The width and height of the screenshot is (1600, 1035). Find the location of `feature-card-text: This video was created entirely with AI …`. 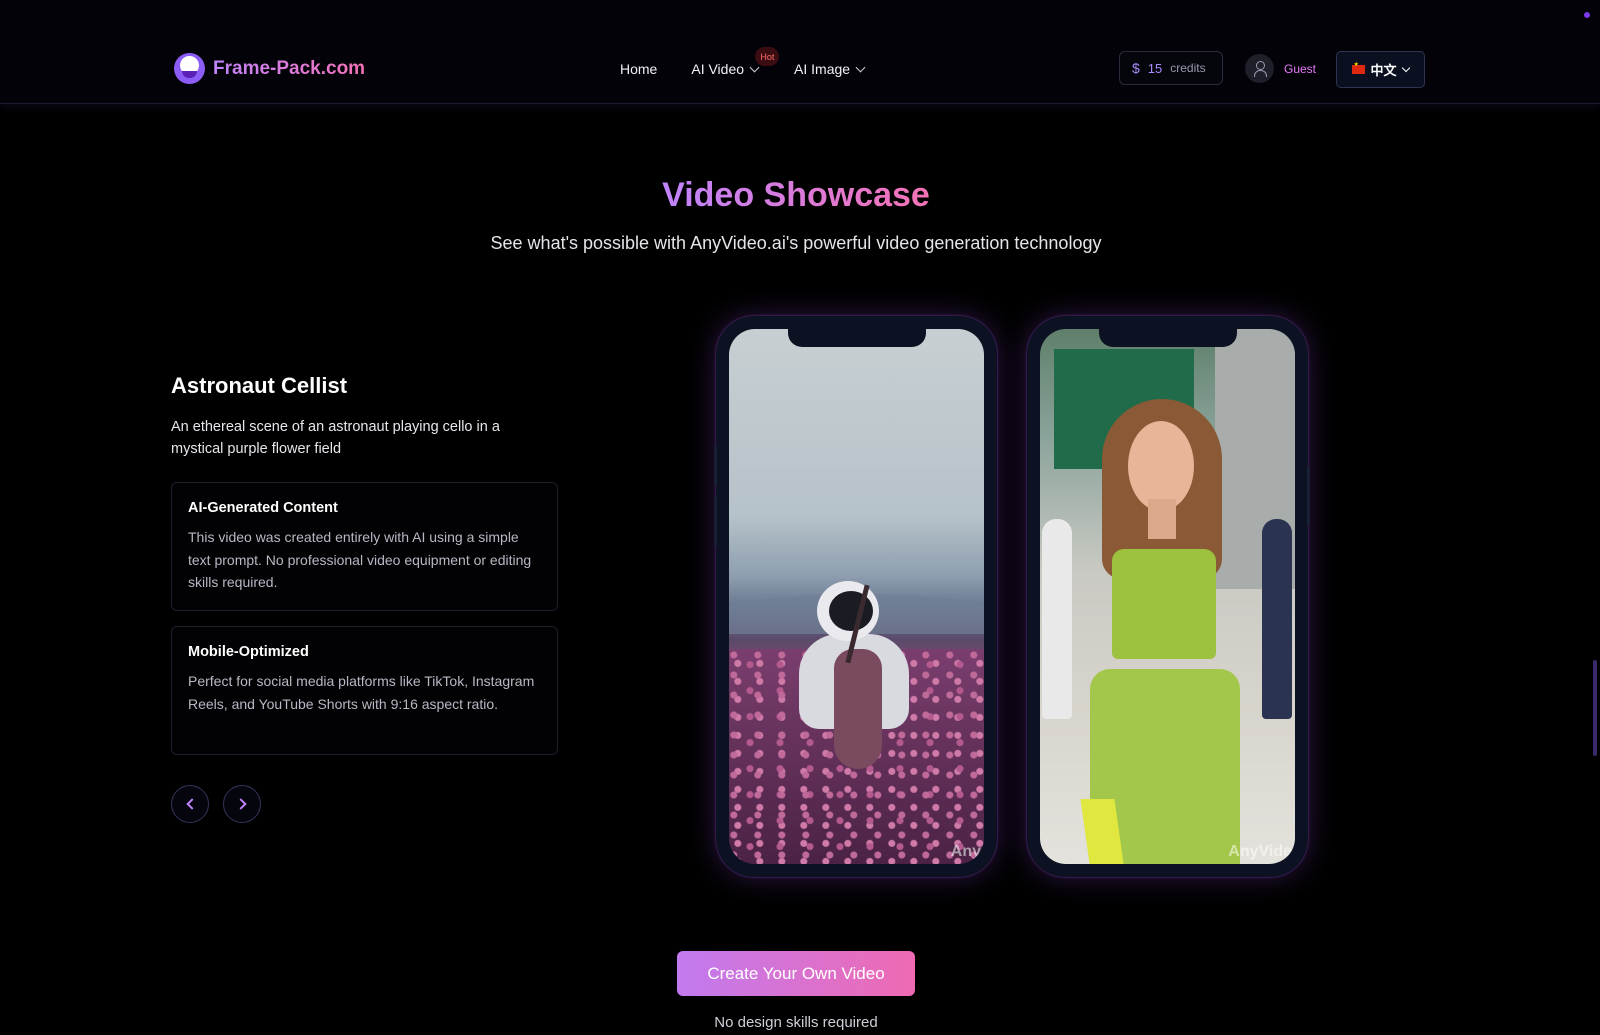

feature-card-text: This video was created entirely with AI … is located at coordinates (360, 559).